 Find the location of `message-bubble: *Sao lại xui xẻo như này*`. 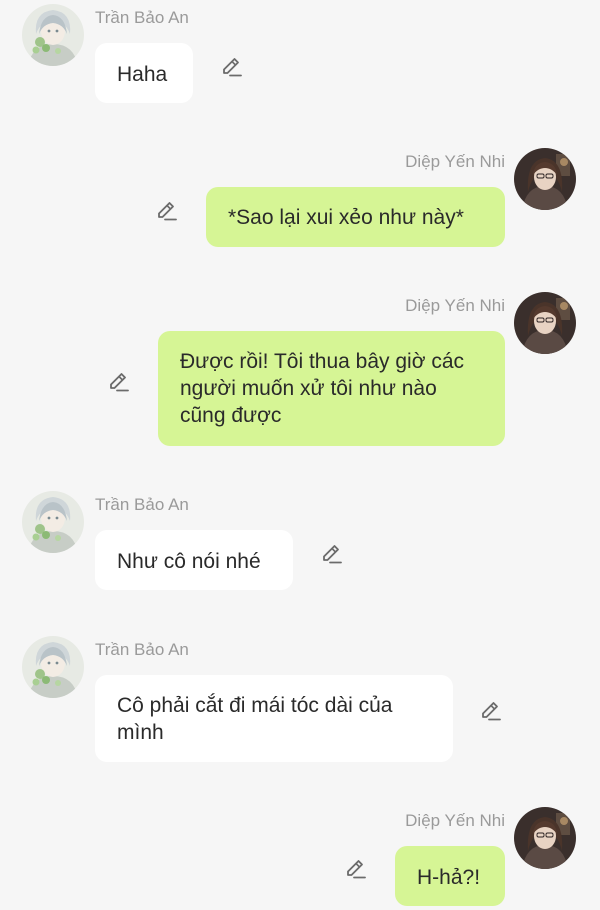

message-bubble: *Sao lại xui xẻo như này* is located at coordinates (355, 217).